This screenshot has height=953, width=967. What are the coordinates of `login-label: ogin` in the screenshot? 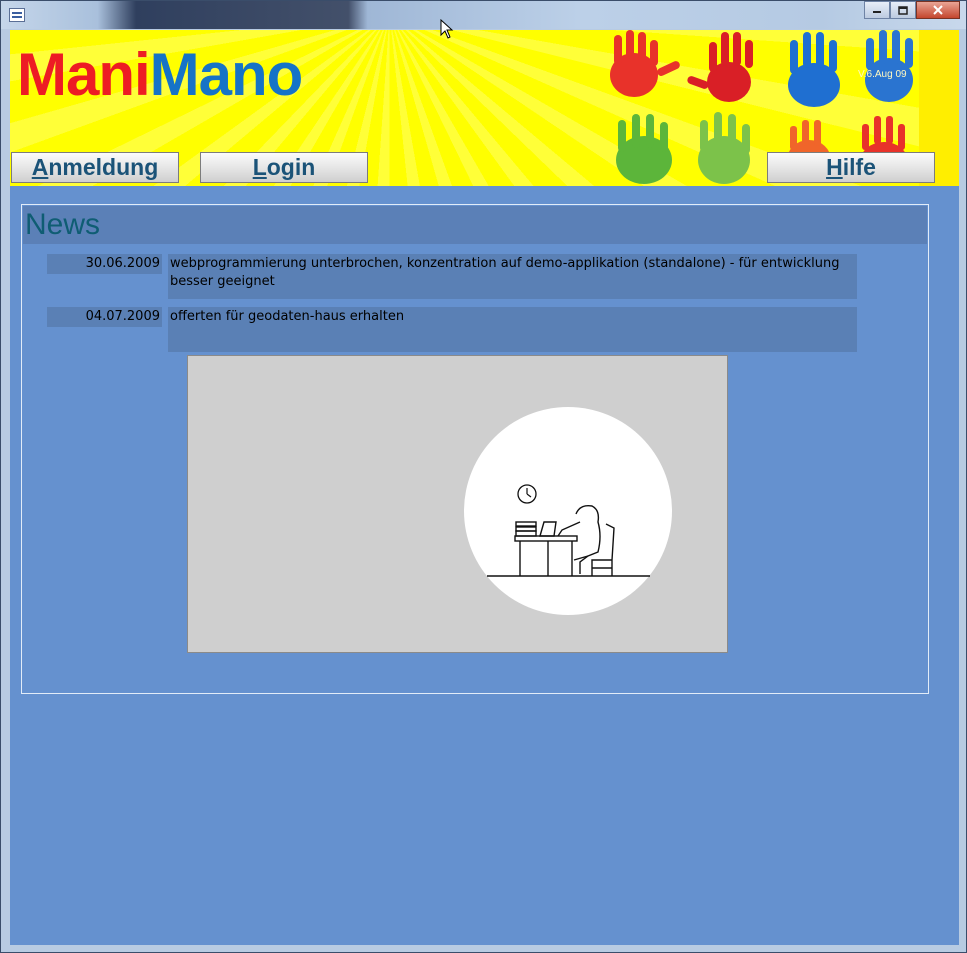 It's located at (291, 167).